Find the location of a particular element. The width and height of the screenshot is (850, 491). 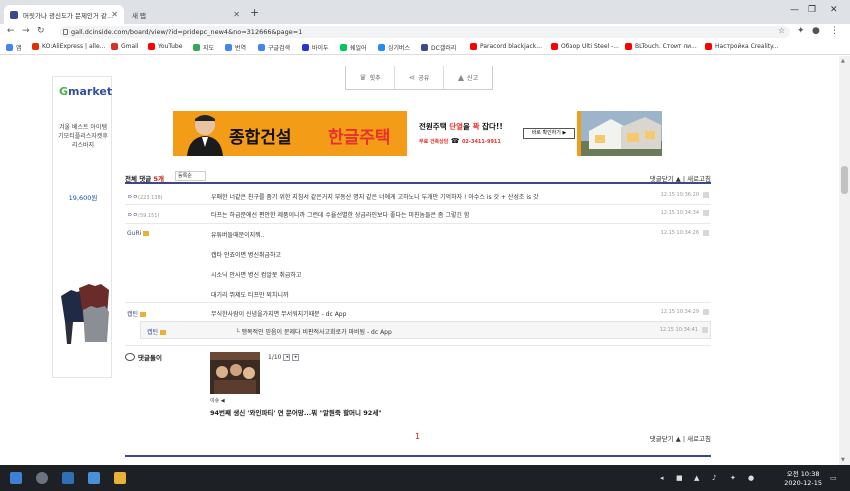

lock-icon is located at coordinates (65, 32).